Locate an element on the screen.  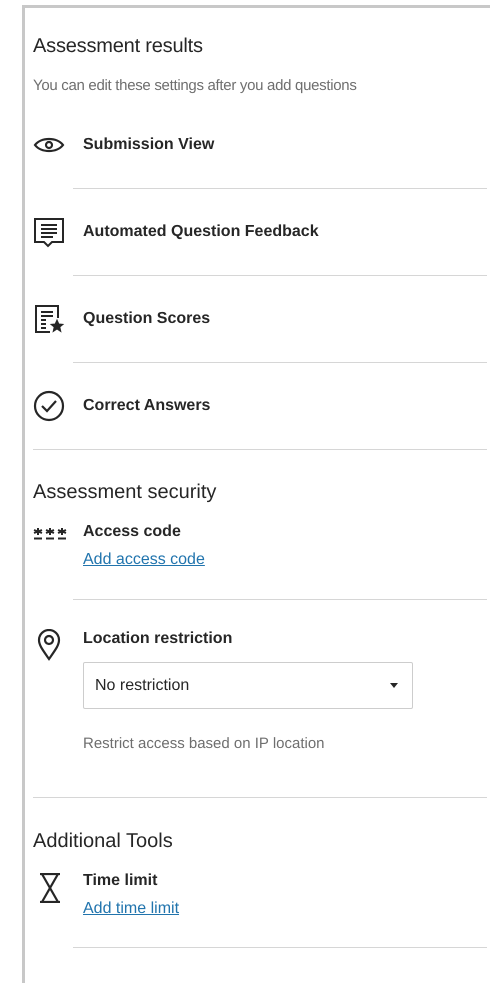
location-select: No restriction is located at coordinates (248, 685).